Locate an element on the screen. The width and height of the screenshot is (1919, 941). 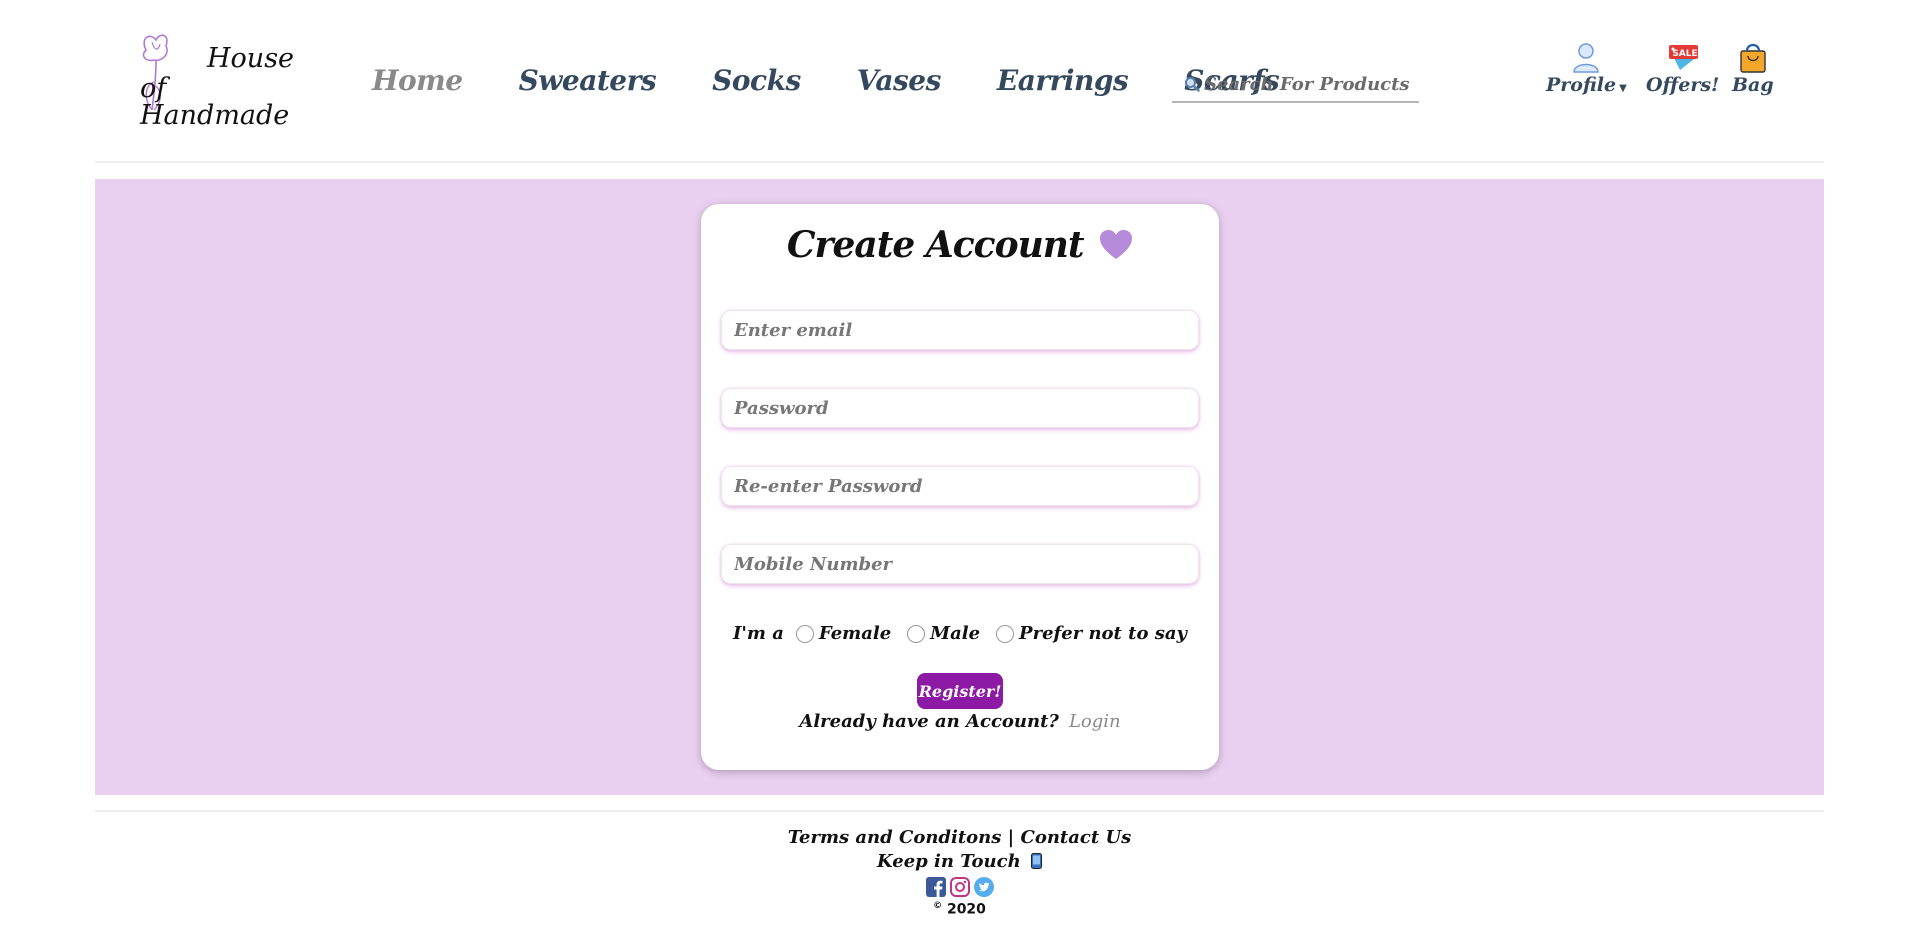
search-bar is located at coordinates (1295, 85).